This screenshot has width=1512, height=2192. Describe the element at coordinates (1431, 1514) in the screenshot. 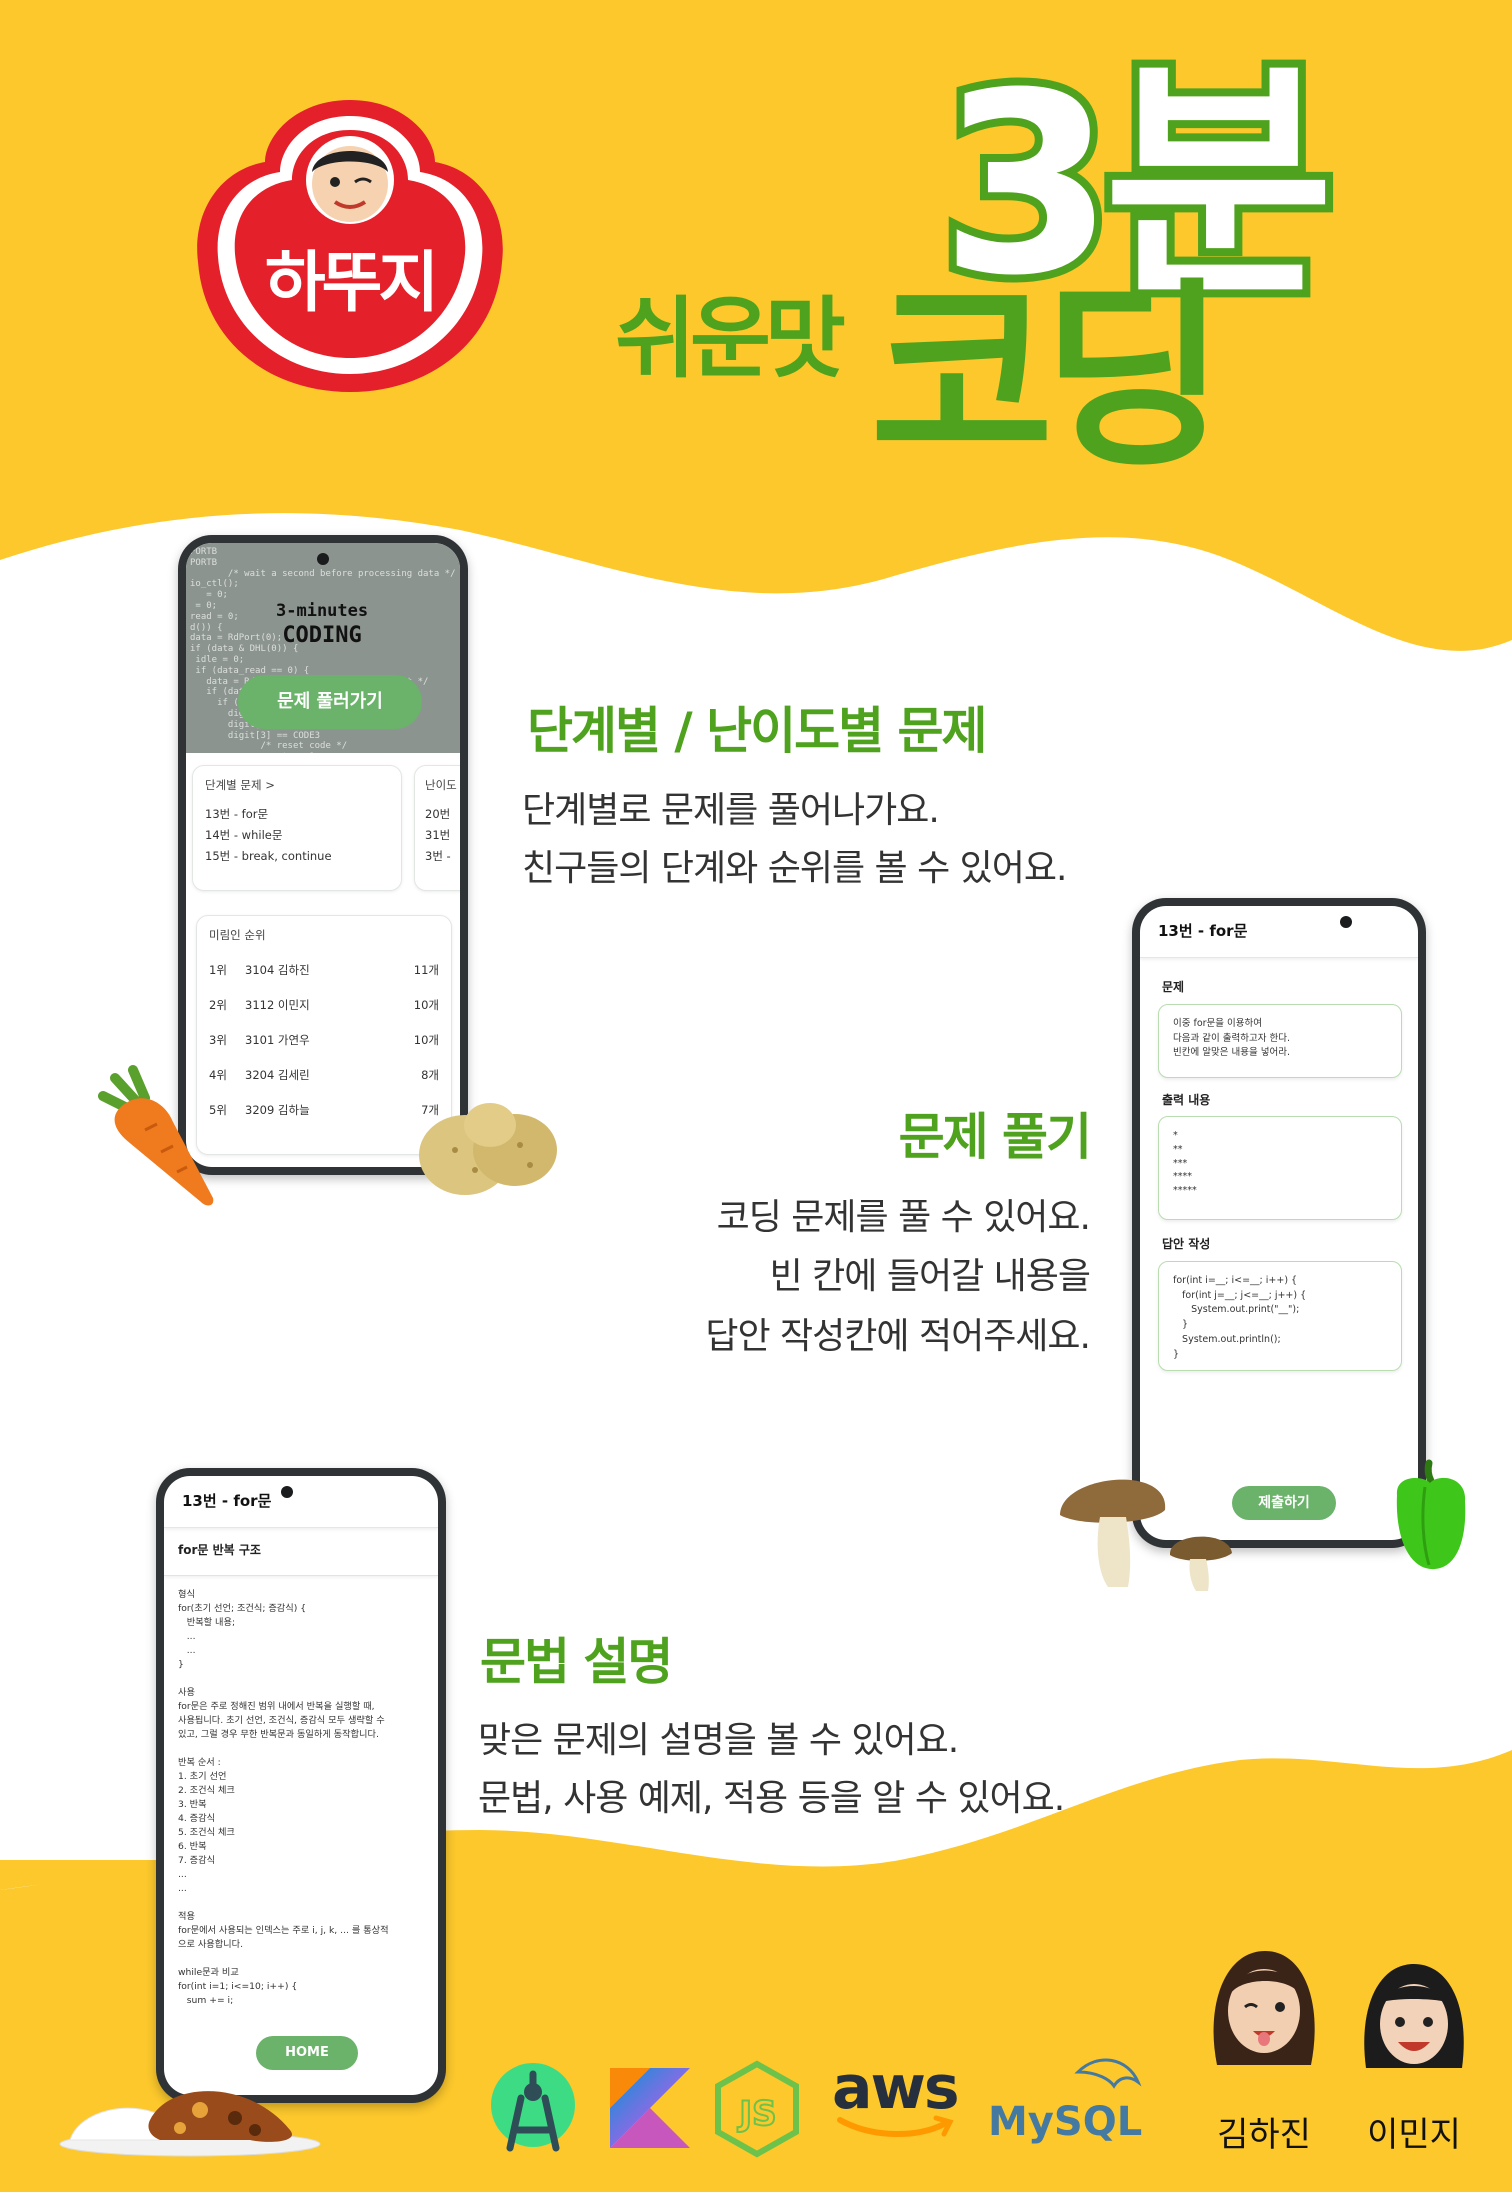

I see `pepper-icon` at that location.